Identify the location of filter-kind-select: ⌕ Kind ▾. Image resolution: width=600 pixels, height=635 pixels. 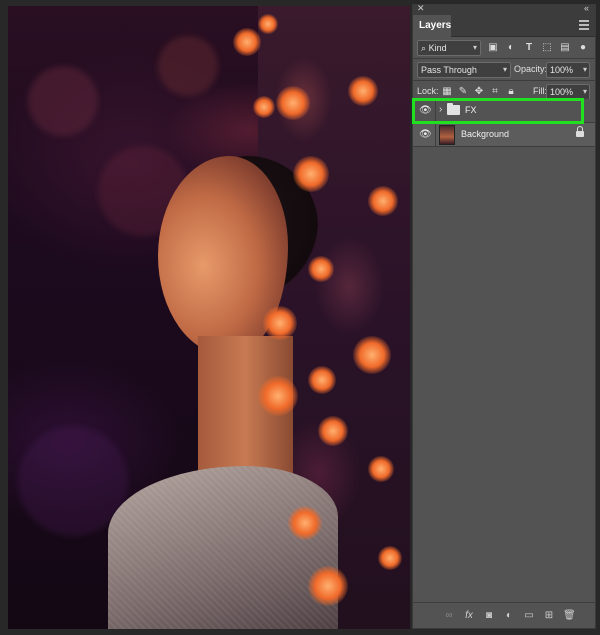
(449, 48).